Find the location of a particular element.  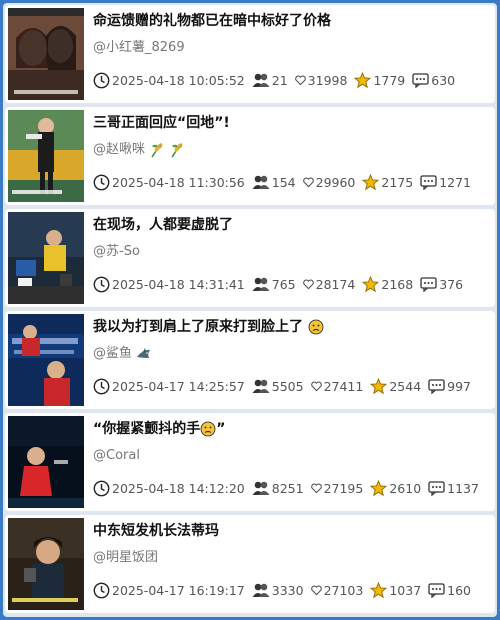

post-likes: 28174 is located at coordinates (328, 284).